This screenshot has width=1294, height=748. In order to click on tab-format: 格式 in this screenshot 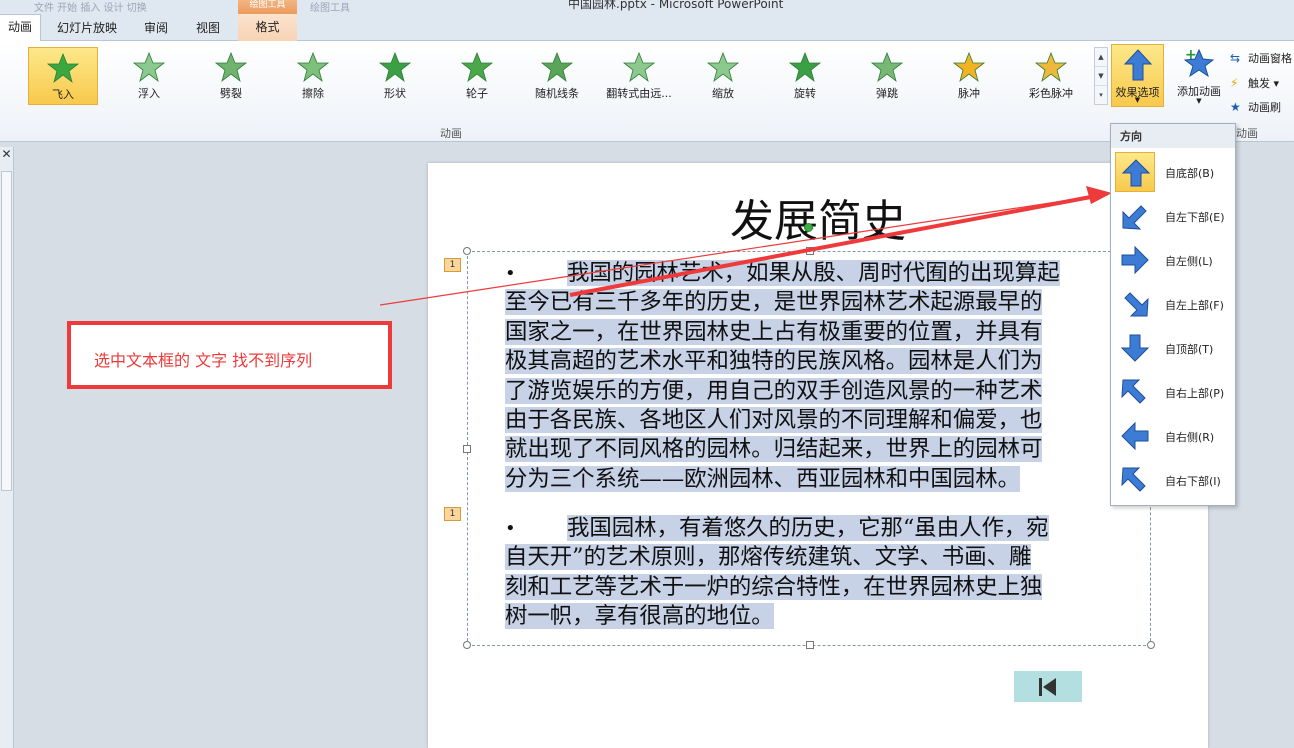, I will do `click(267, 27)`.